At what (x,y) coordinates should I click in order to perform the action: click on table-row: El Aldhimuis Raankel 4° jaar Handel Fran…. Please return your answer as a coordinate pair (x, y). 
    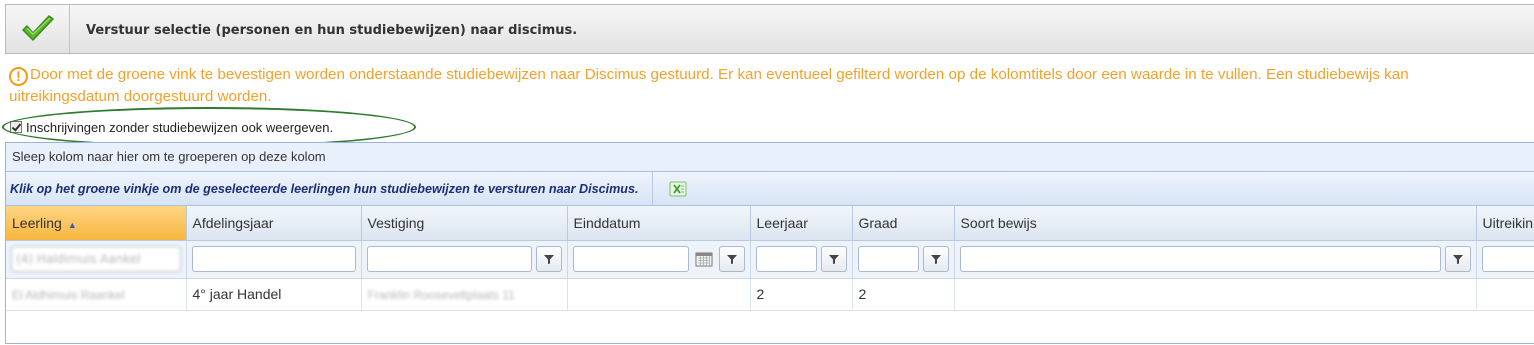
    Looking at the image, I should click on (770, 294).